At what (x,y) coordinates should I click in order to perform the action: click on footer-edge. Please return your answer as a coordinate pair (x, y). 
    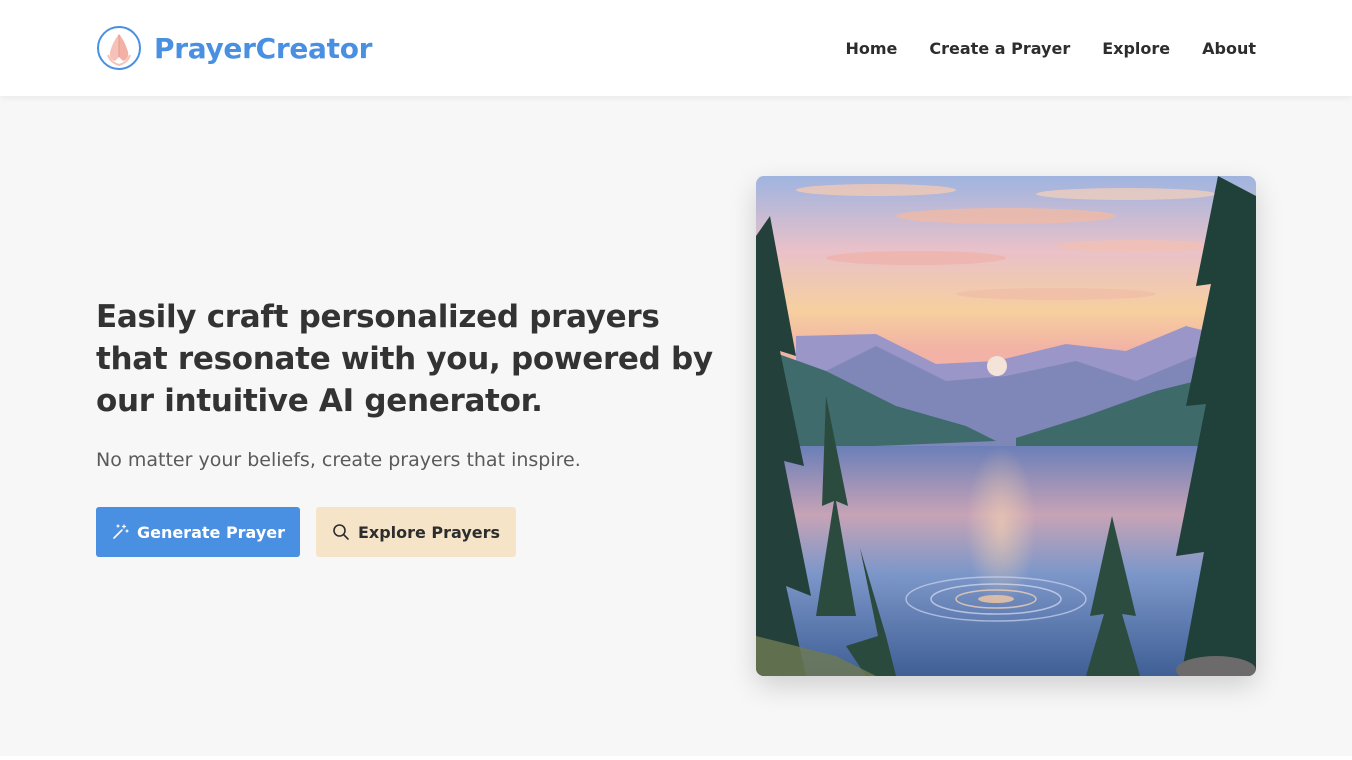
    Looking at the image, I should click on (676, 758).